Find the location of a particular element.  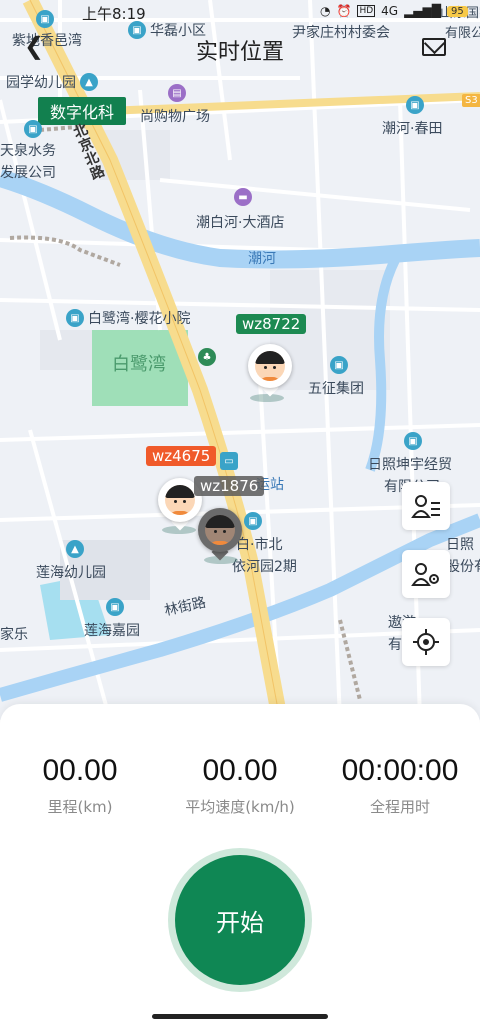

poi-label: 莲海嘉园 is located at coordinates (112, 631).